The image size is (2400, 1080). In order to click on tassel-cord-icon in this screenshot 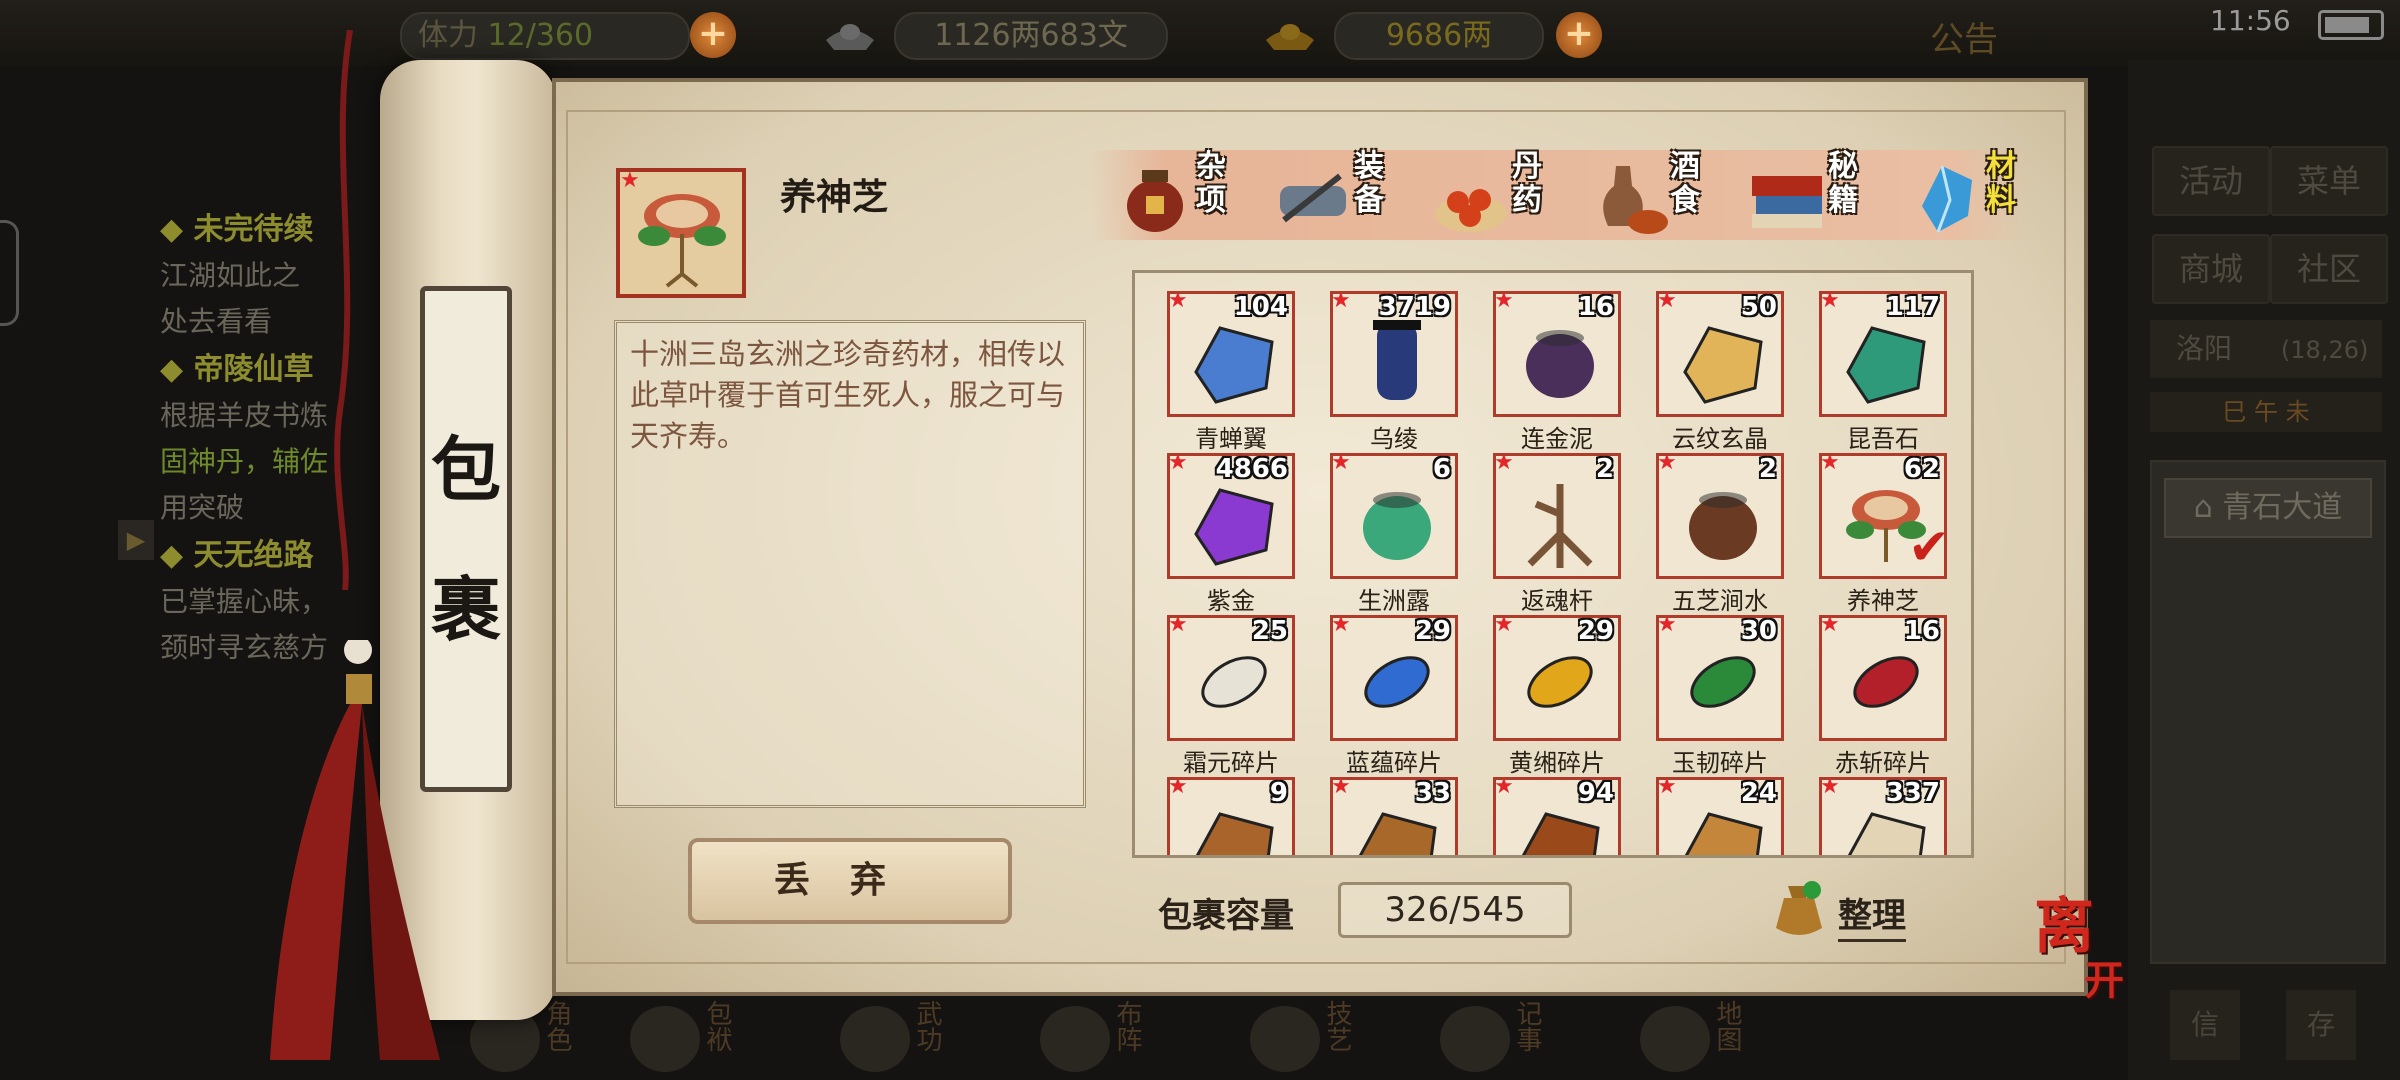, I will do `click(343, 310)`.